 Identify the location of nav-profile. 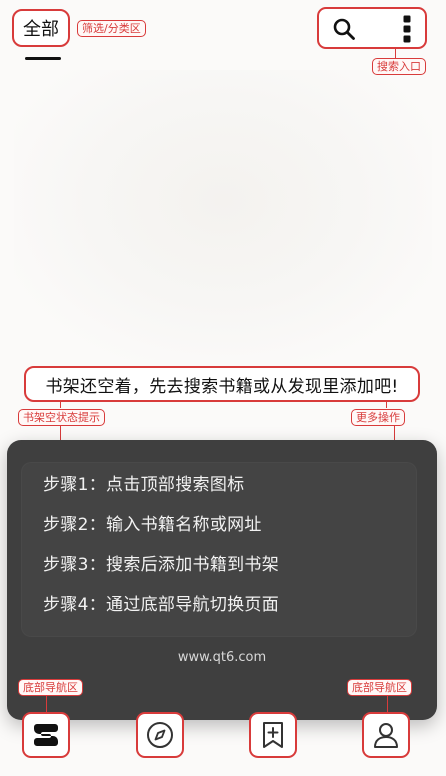
(386, 735).